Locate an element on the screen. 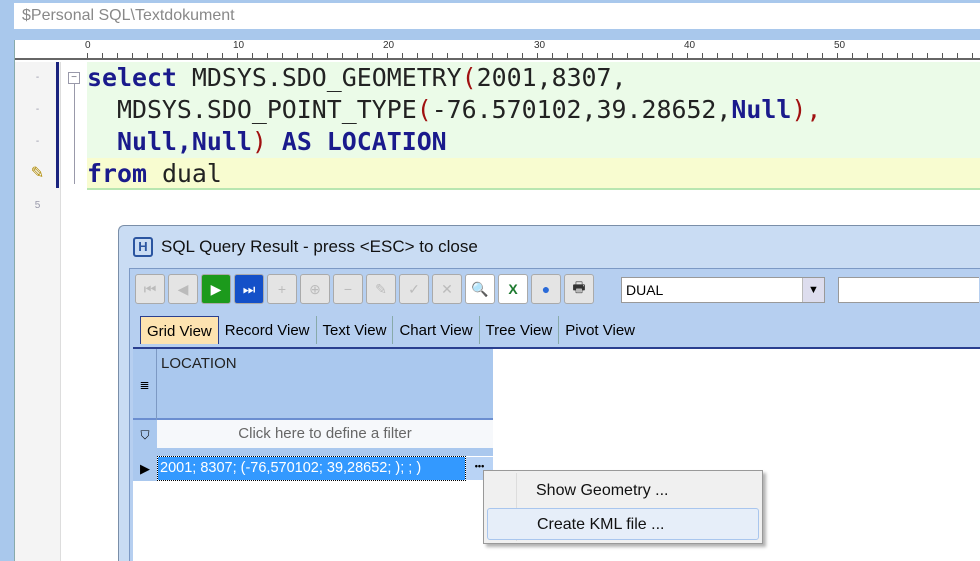 The height and width of the screenshot is (561, 980). cancel-icon: ✕ is located at coordinates (447, 289).